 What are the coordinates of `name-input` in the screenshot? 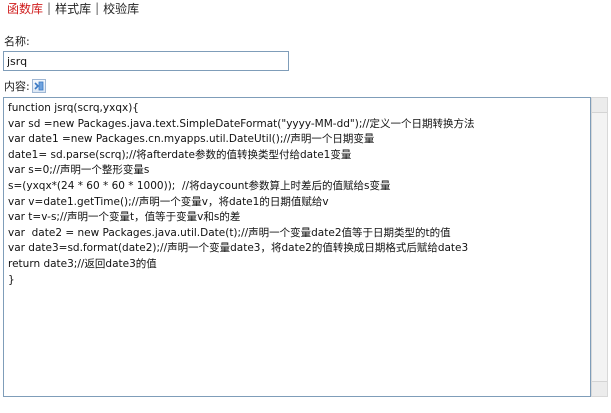 It's located at (146, 61).